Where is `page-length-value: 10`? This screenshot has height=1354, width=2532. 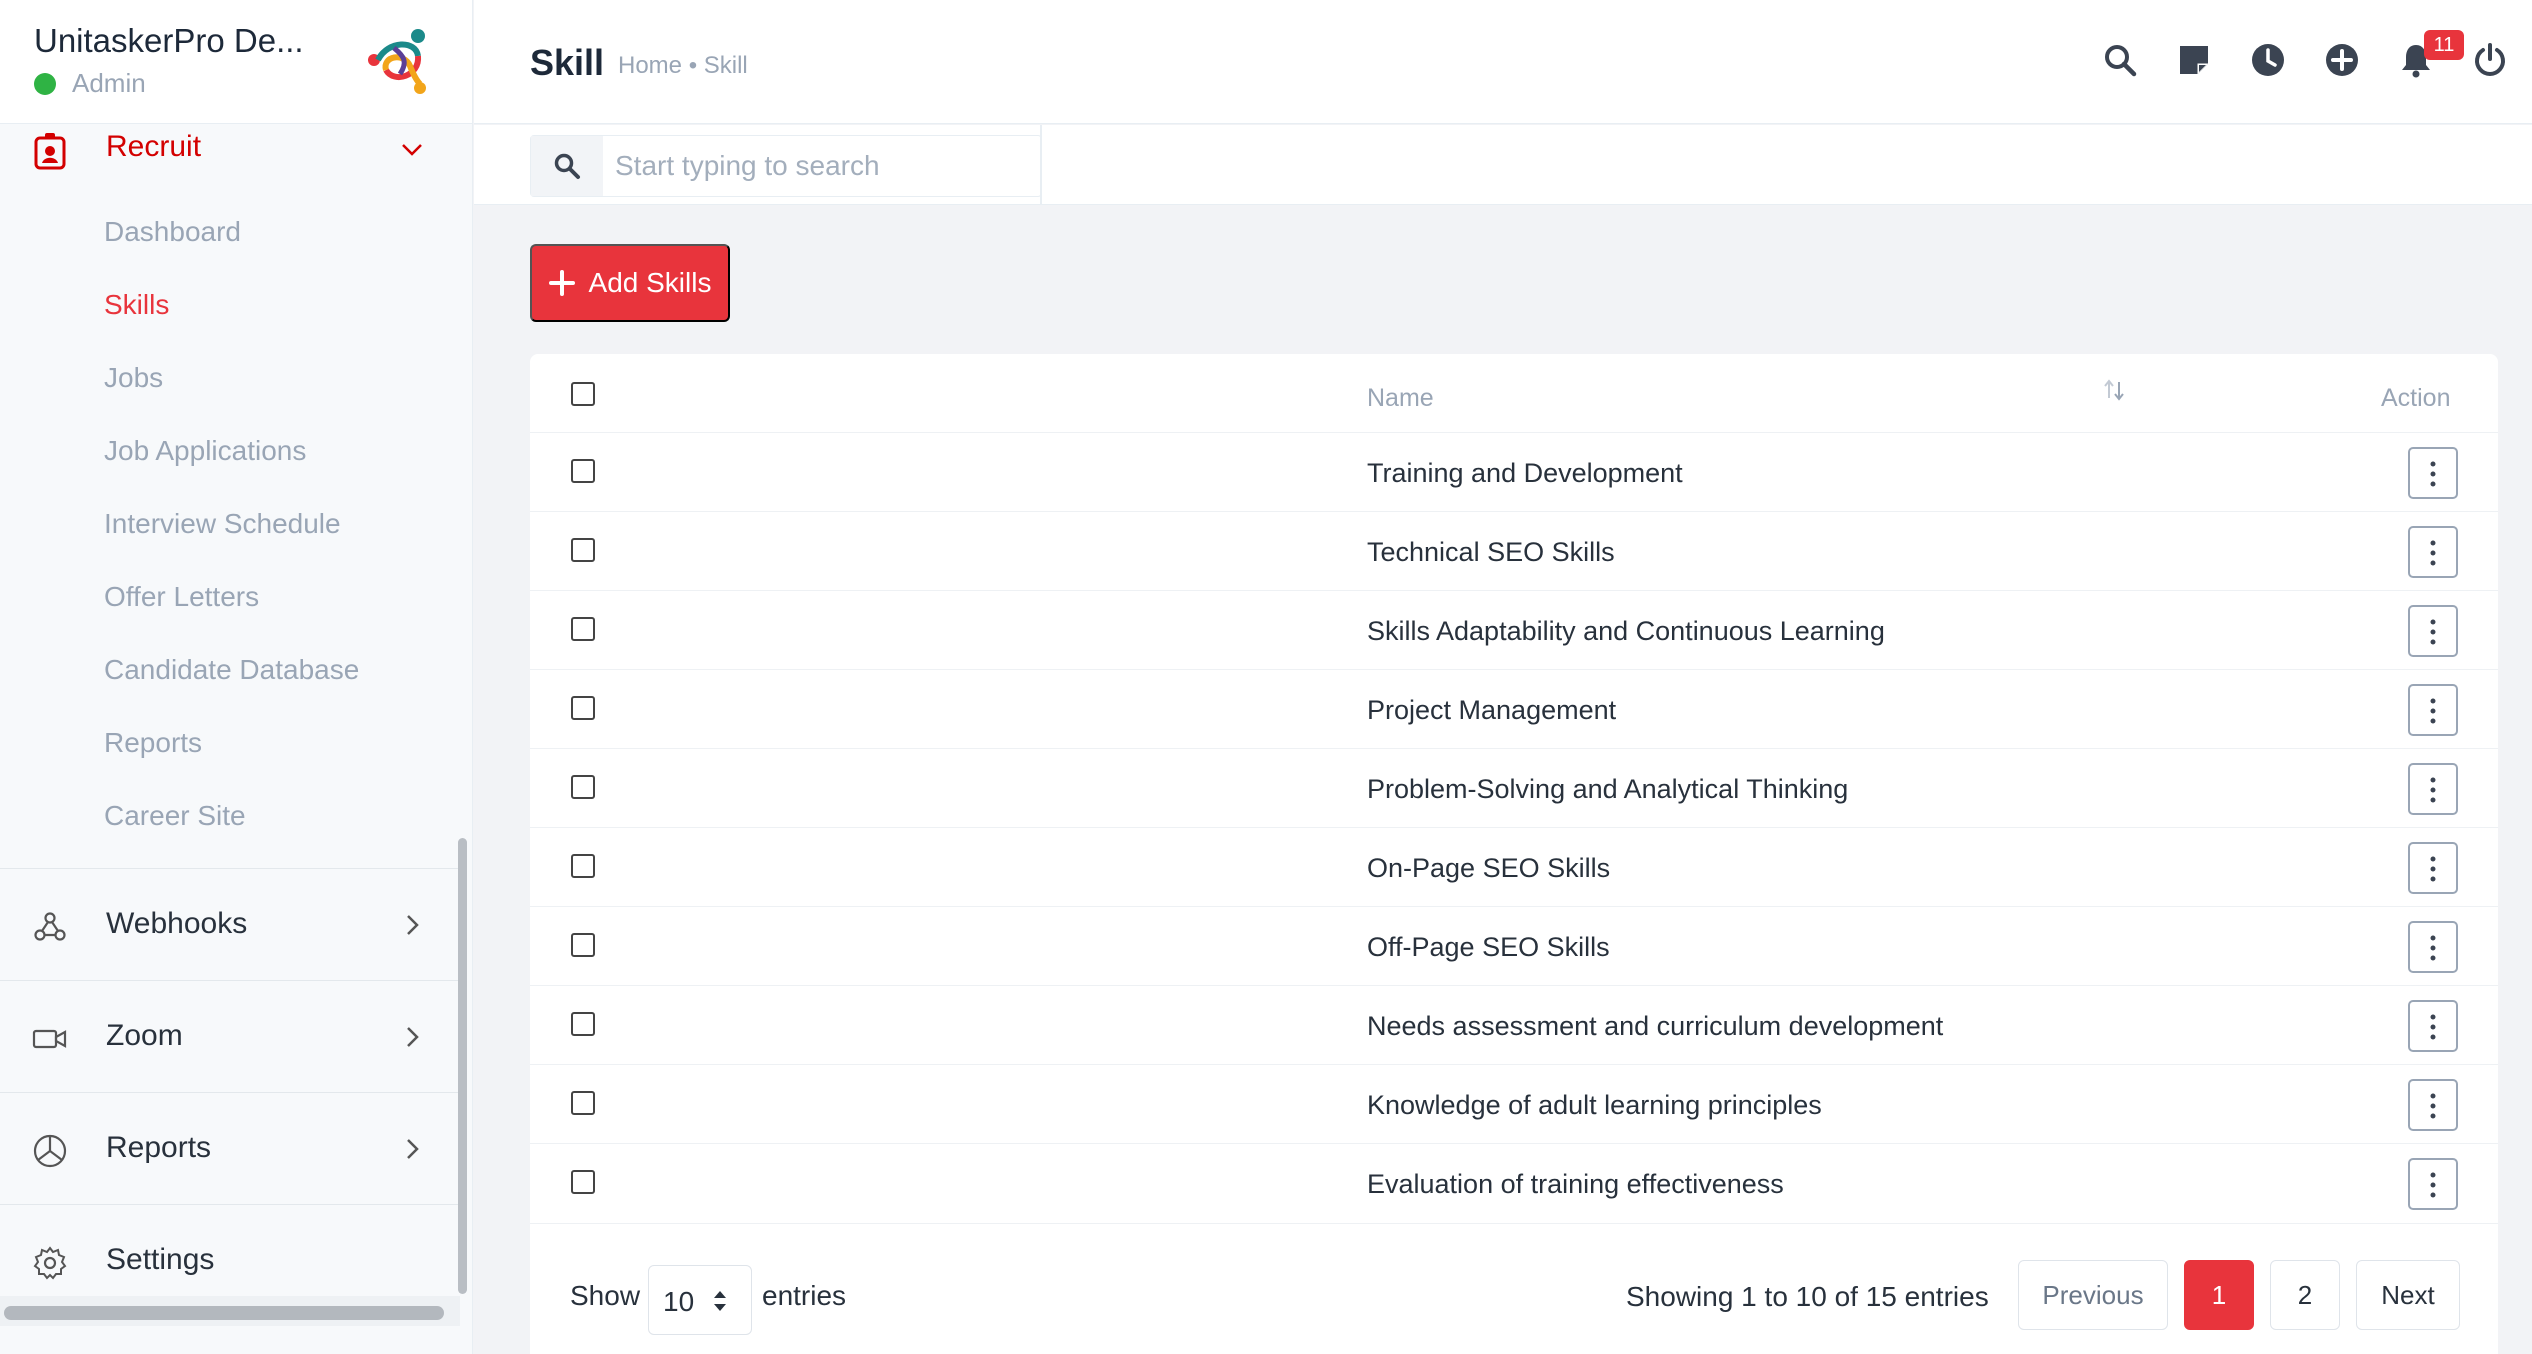 page-length-value: 10 is located at coordinates (679, 1301).